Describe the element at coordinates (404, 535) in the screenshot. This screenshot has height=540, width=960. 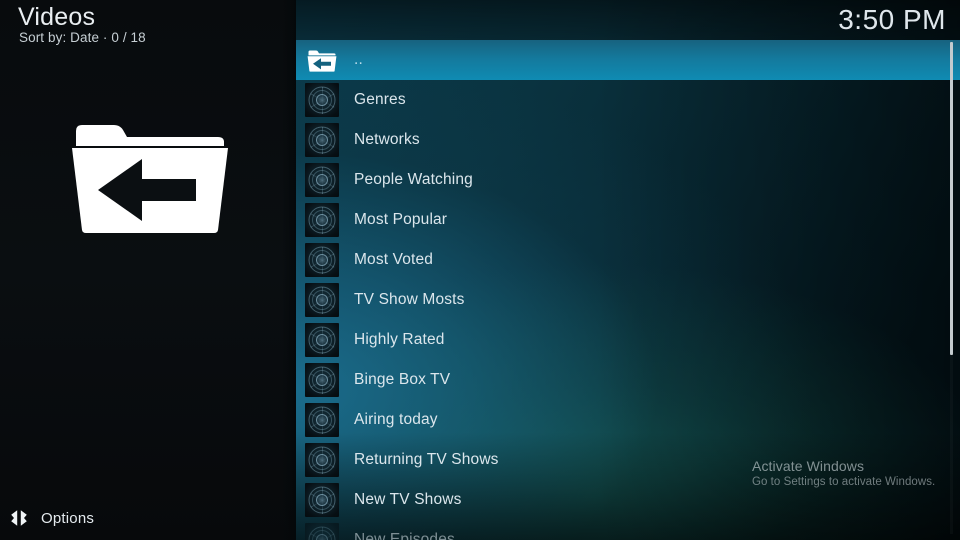
I see `list-item-label: New Episodes` at that location.